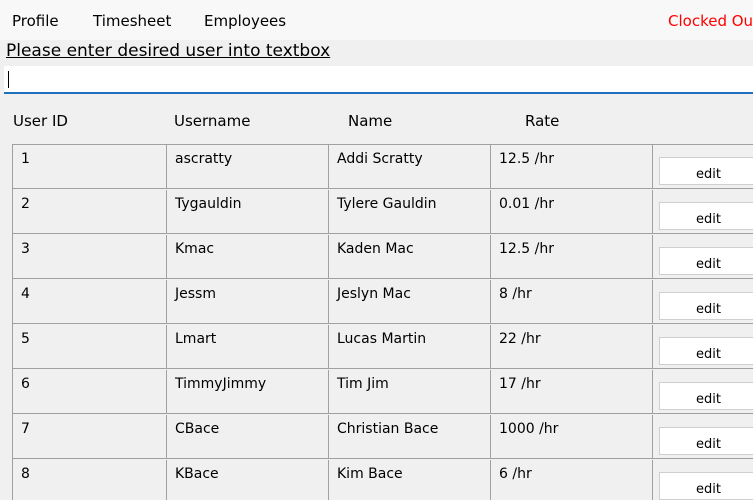  Describe the element at coordinates (90, 392) in the screenshot. I see `cell-user-id: 6` at that location.